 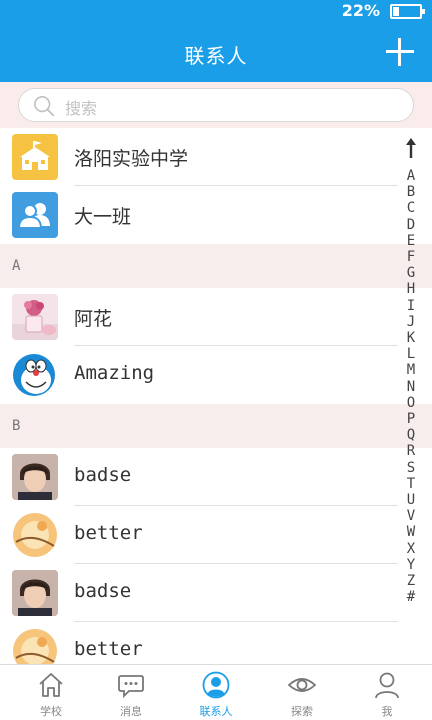 I want to click on section-header-a: A, so click(x=216, y=266).